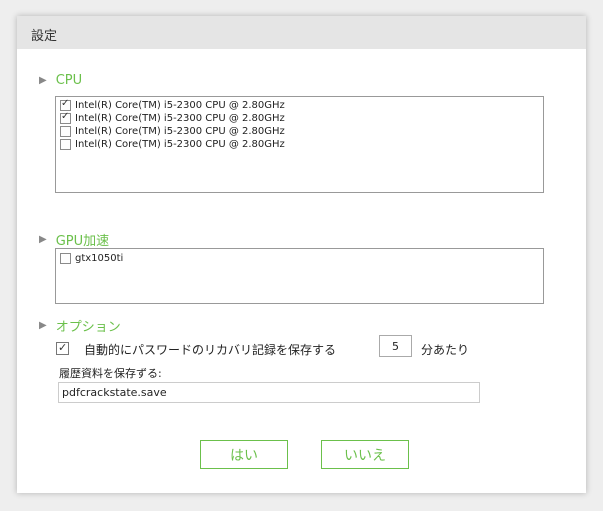 The width and height of the screenshot is (603, 511). I want to click on title-bar: 設定, so click(301, 32).